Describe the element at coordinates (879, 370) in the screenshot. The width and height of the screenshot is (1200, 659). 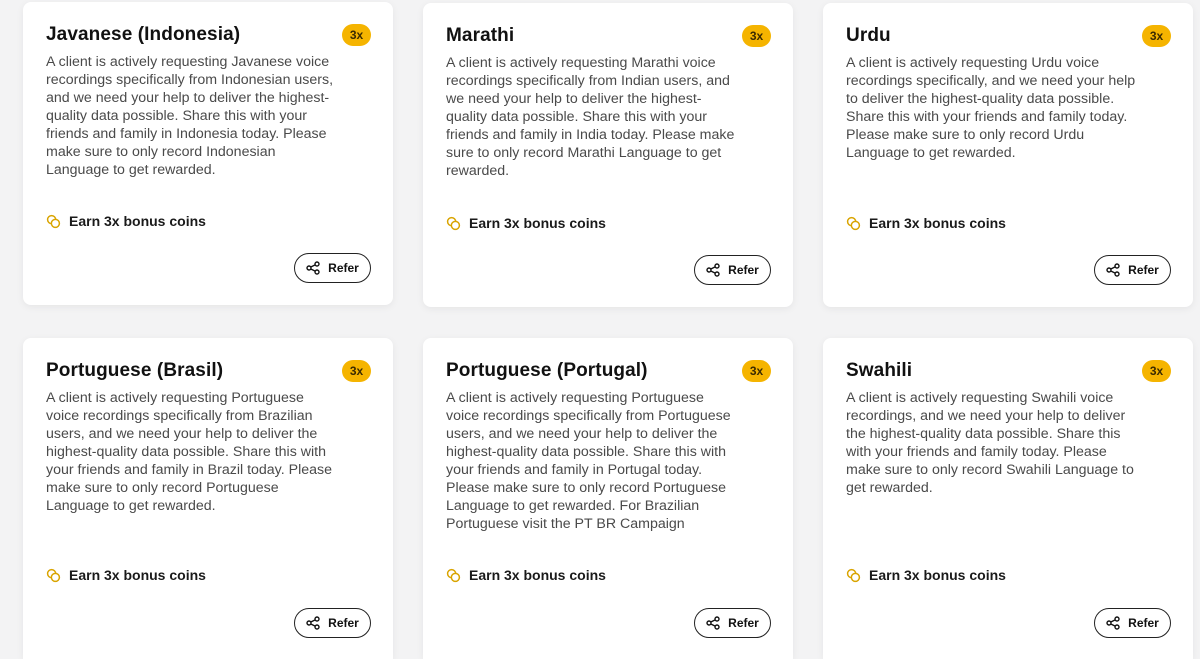
I see `card-title: Swahili` at that location.